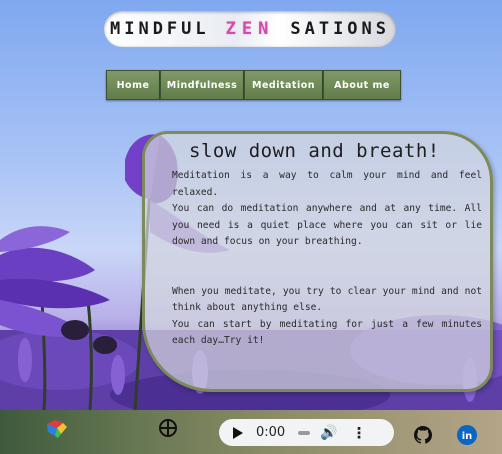  I want to click on audio-progress, so click(304, 432).